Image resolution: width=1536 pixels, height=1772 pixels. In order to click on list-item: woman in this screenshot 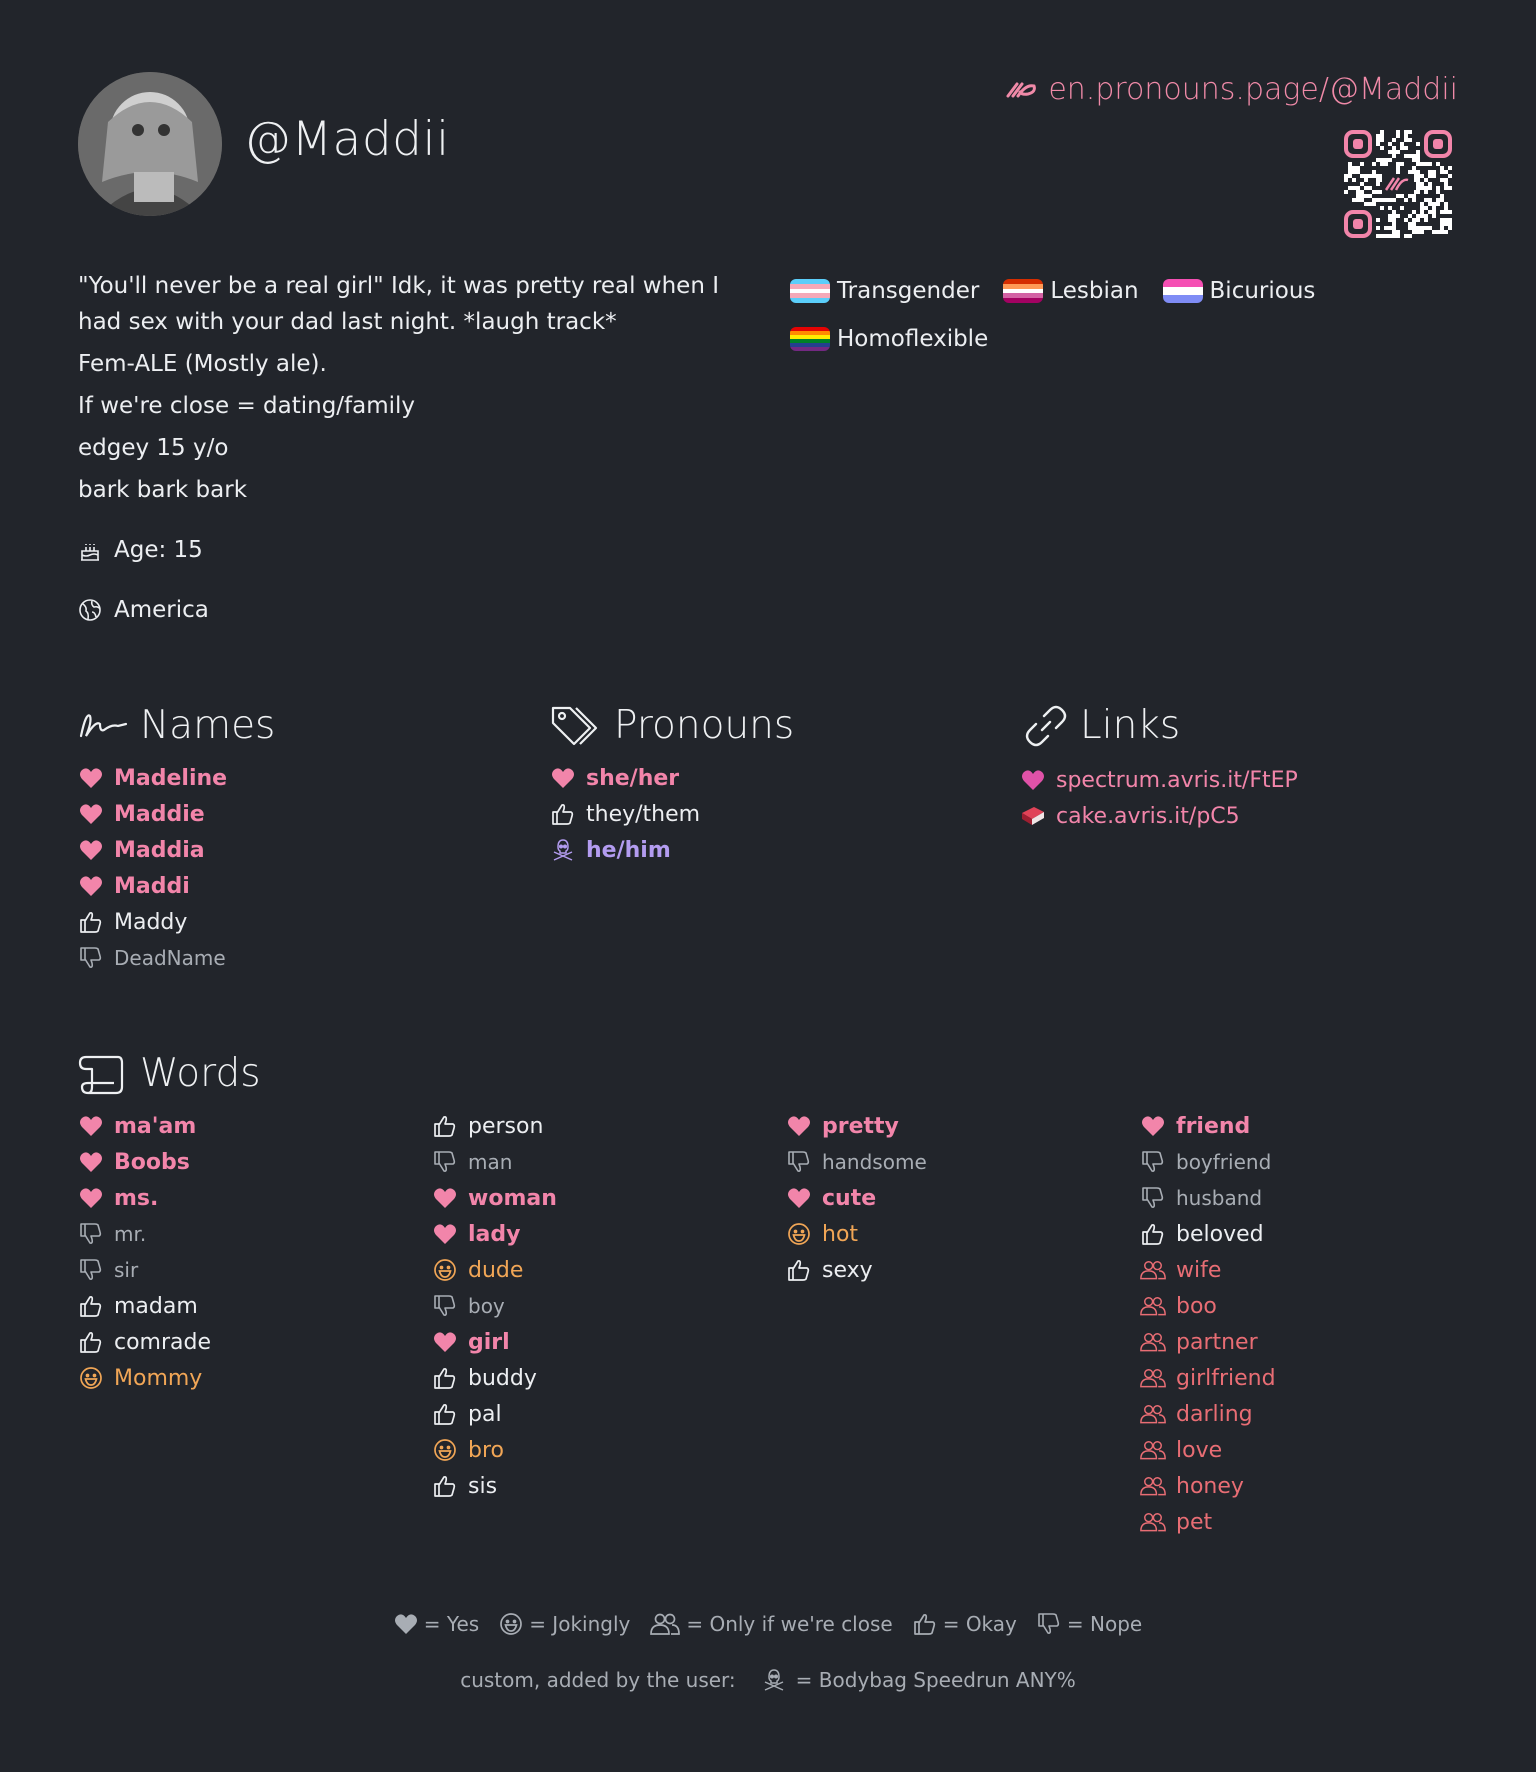, I will do `click(494, 1198)`.